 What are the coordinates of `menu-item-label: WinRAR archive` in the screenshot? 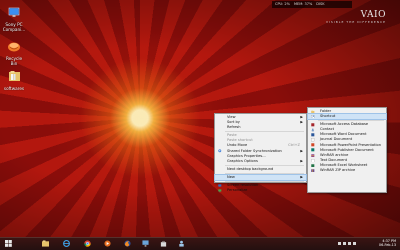 It's located at (334, 154).